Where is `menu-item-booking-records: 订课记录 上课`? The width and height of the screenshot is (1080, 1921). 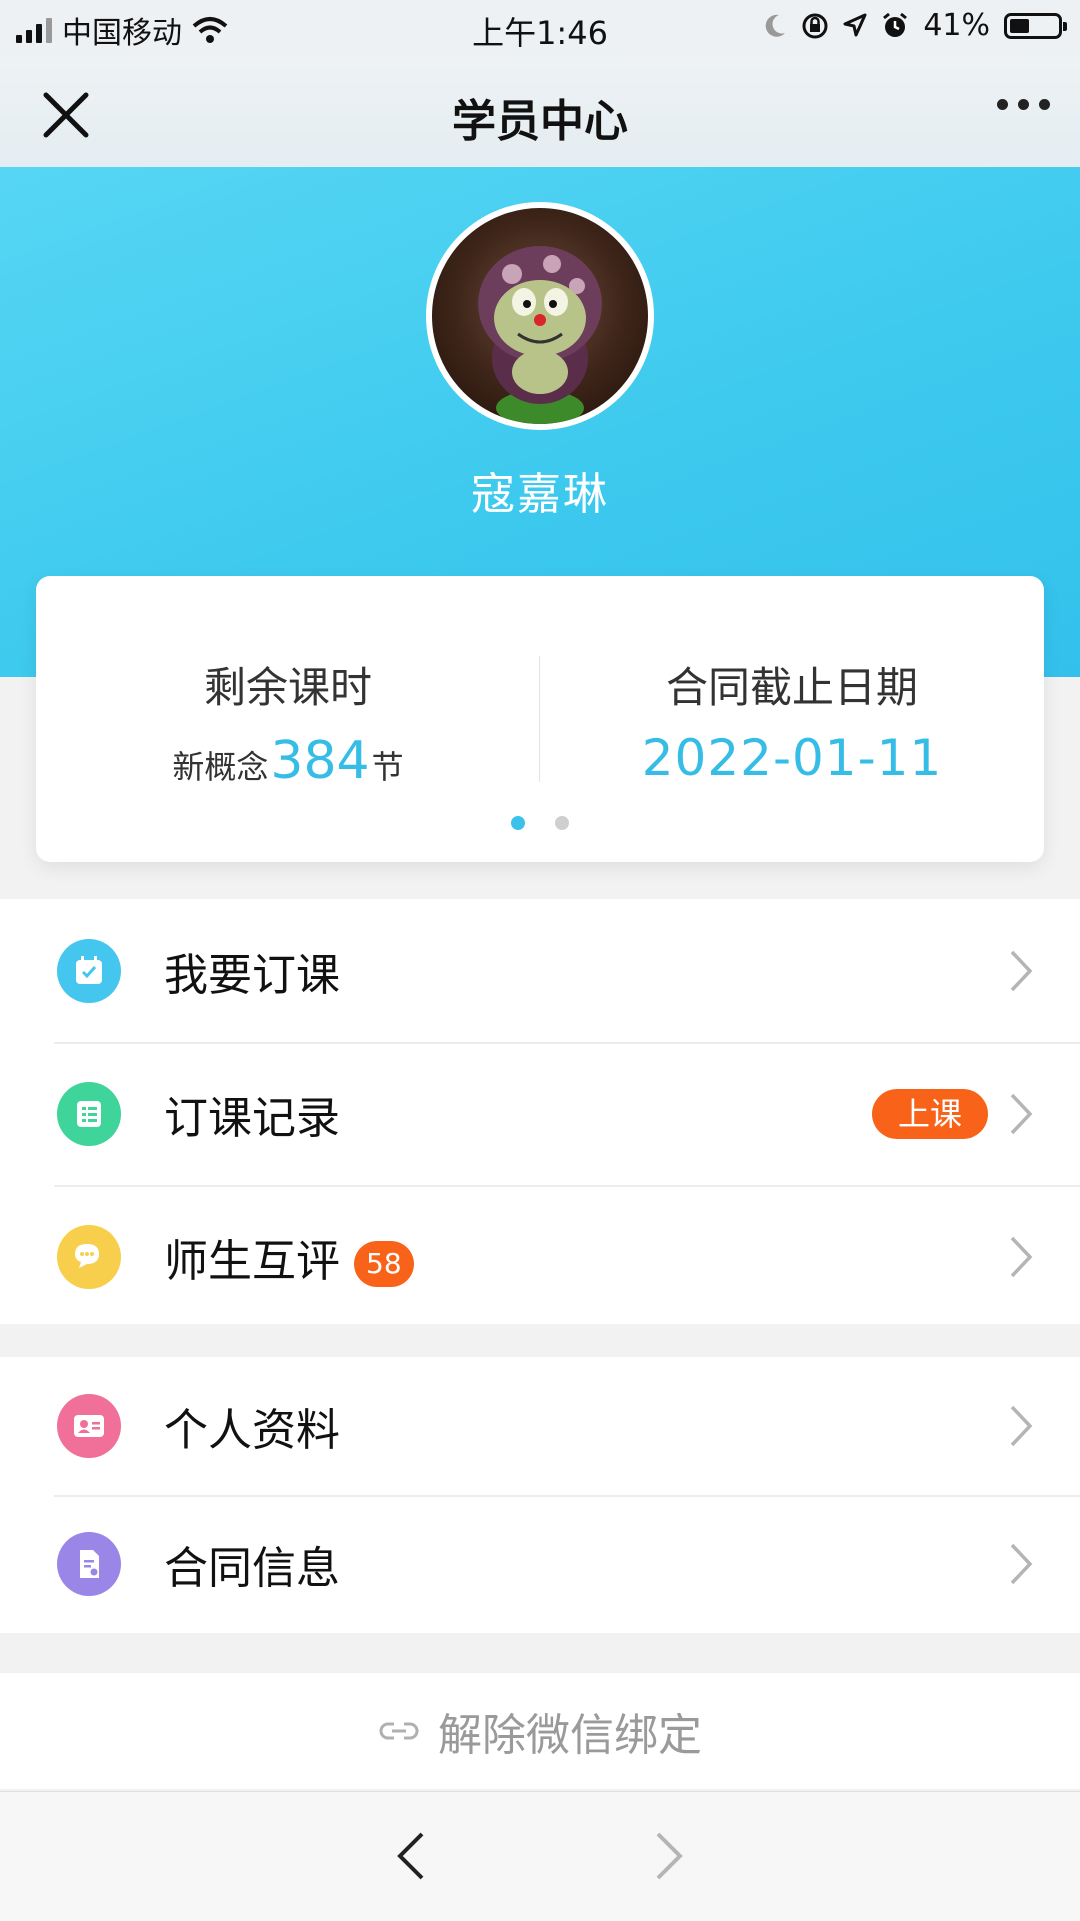
menu-item-booking-records: 订课记录 上课 is located at coordinates (540, 1113).